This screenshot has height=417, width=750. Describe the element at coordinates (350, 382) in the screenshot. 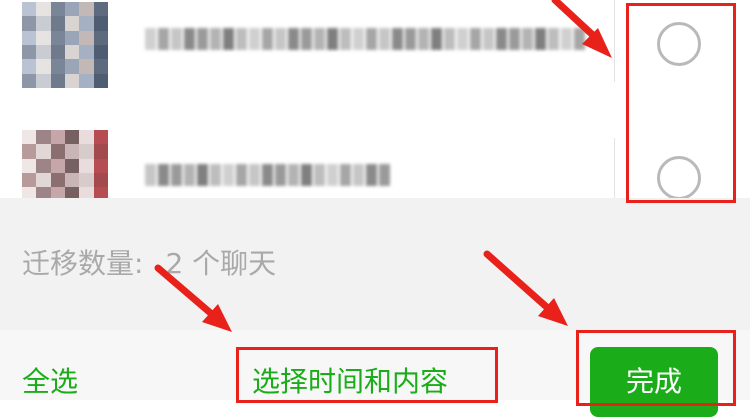

I see `select-time-content-link: 选择时间和内容` at that location.